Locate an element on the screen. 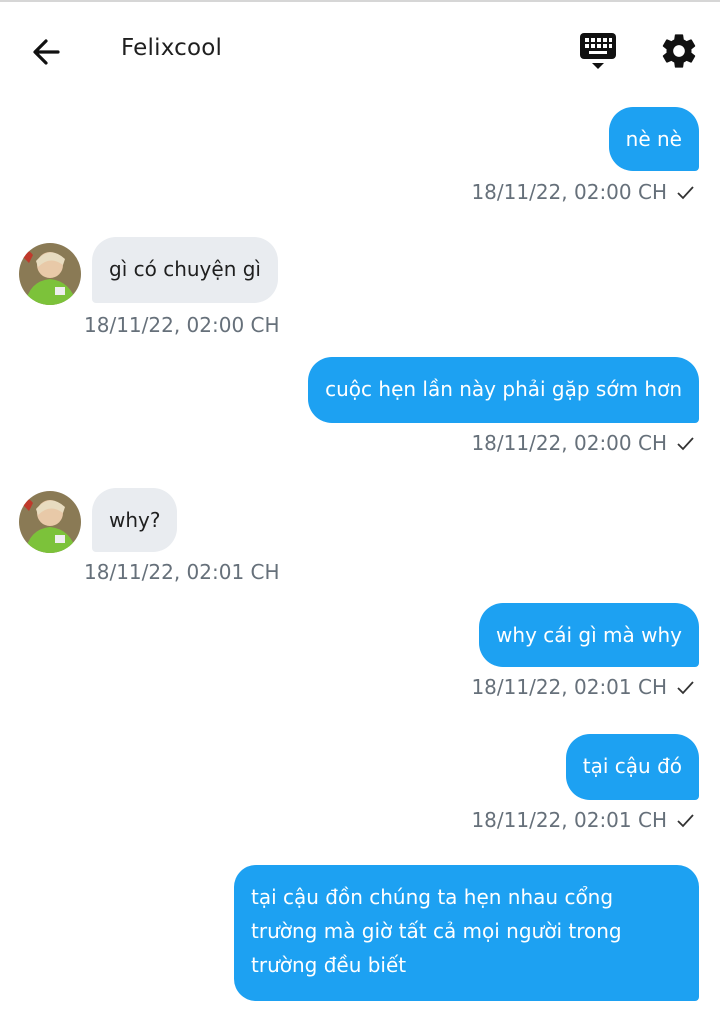  message-text: nè nè is located at coordinates (653, 139).